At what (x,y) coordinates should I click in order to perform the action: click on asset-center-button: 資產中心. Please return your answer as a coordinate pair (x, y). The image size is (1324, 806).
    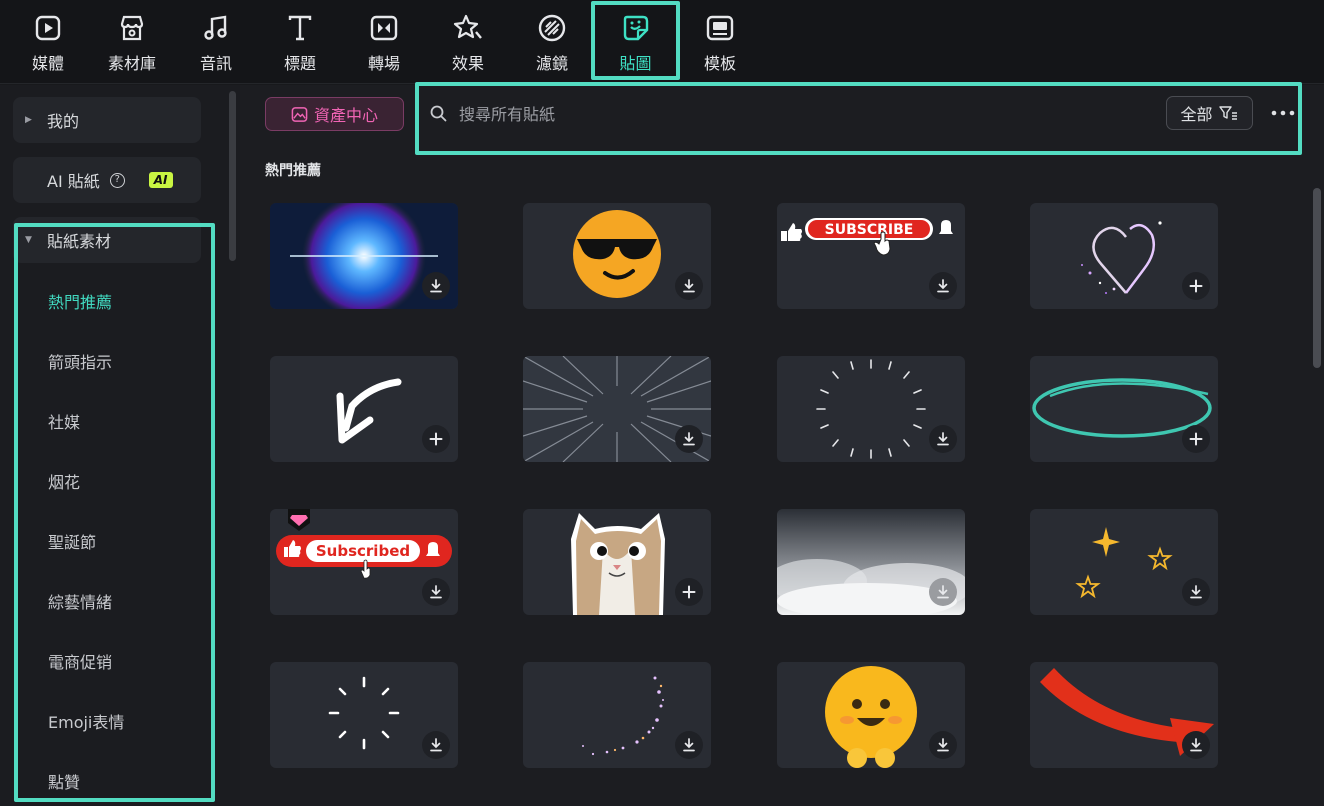
    Looking at the image, I should click on (334, 114).